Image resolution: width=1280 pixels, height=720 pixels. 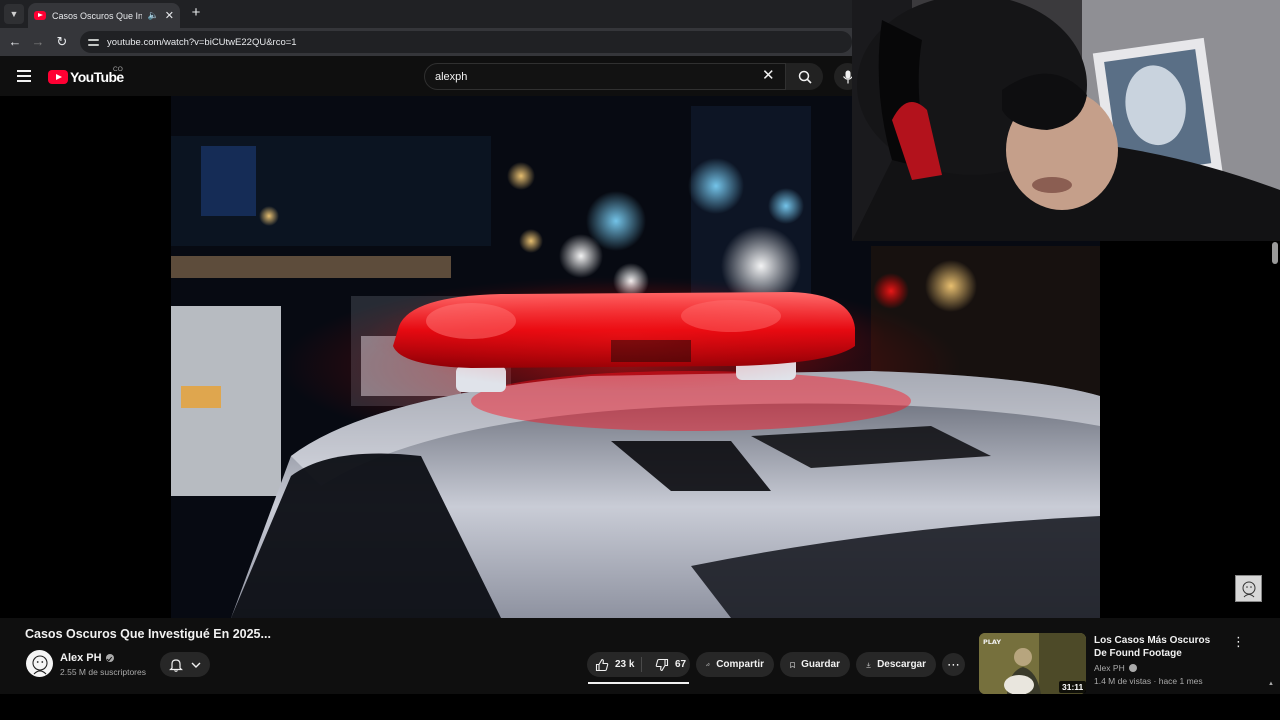 I want to click on like-bar-indicator, so click(x=638, y=683).